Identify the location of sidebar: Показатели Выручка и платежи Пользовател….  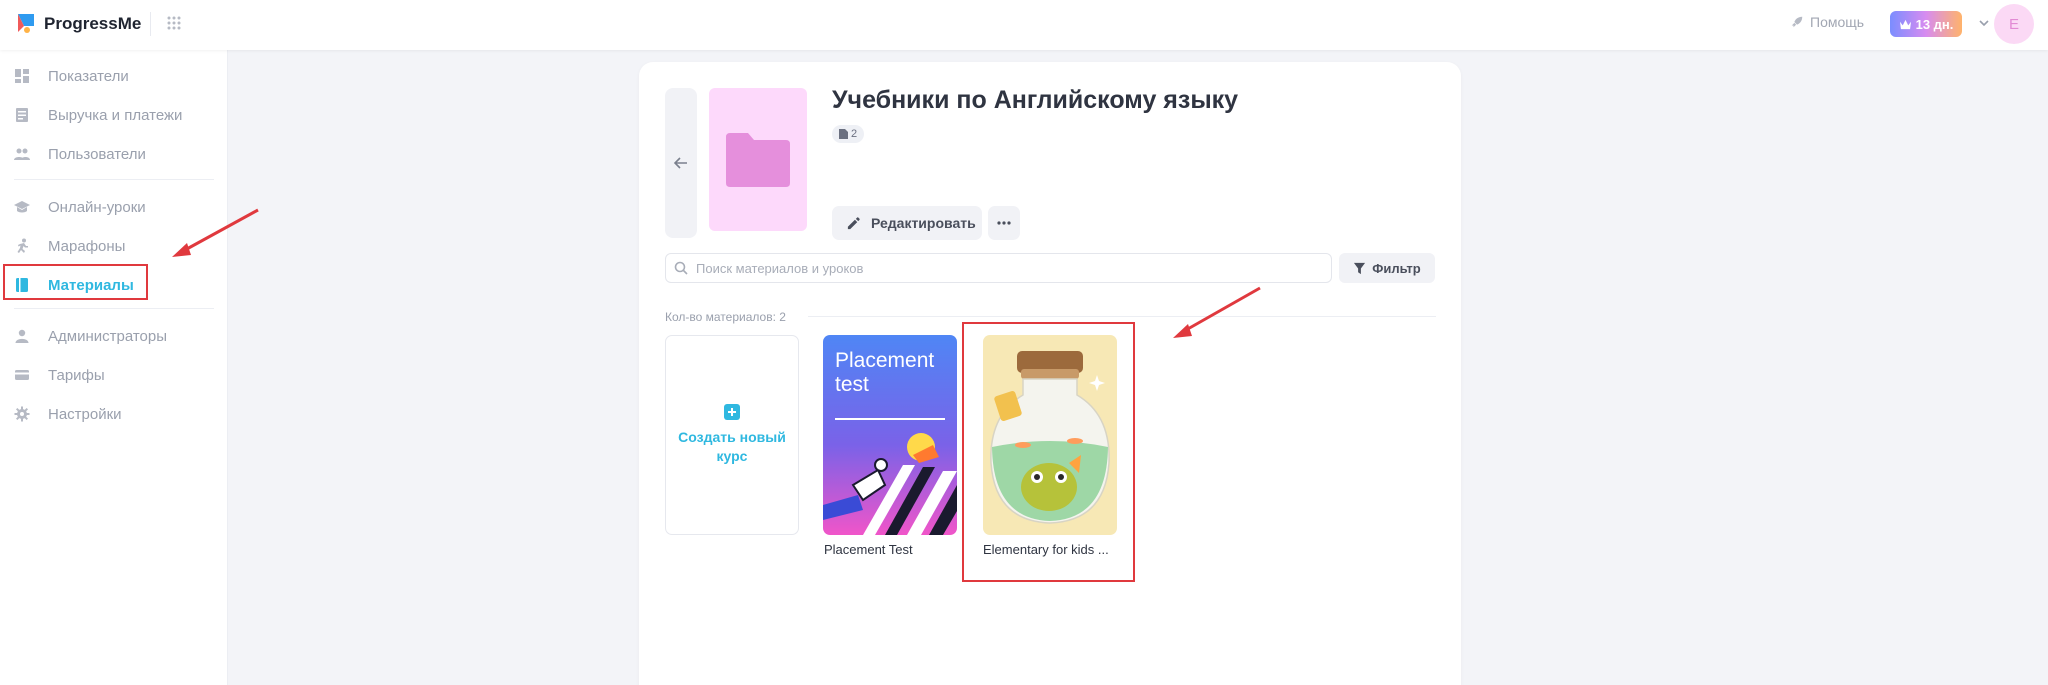
(114, 367).